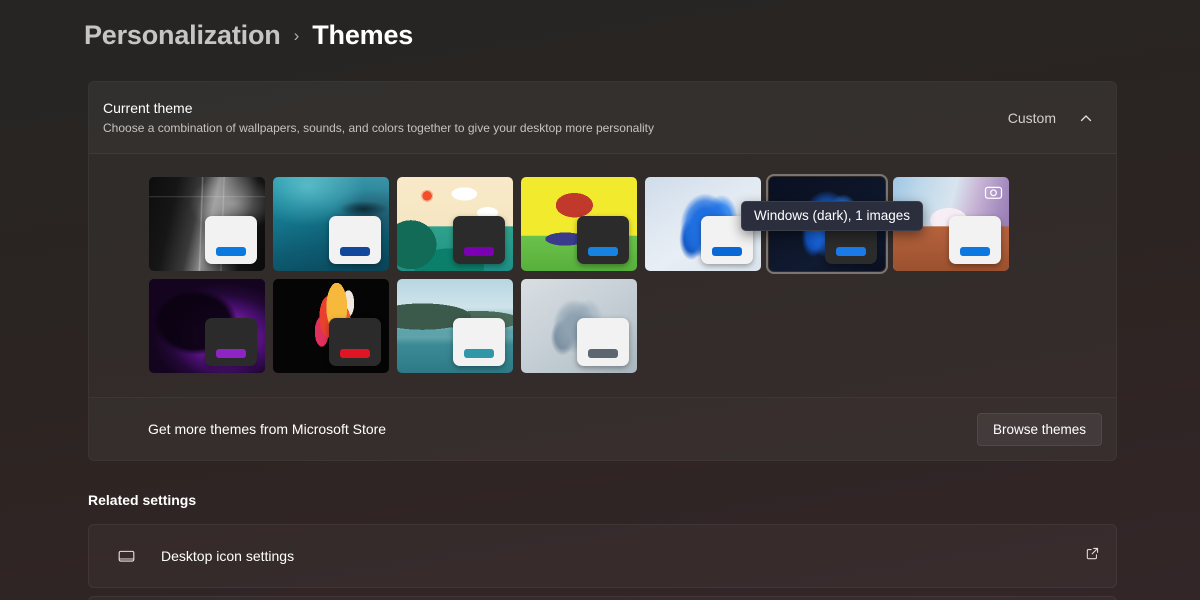  What do you see at coordinates (1031, 117) in the screenshot?
I see `current-theme-value: Custom` at bounding box center [1031, 117].